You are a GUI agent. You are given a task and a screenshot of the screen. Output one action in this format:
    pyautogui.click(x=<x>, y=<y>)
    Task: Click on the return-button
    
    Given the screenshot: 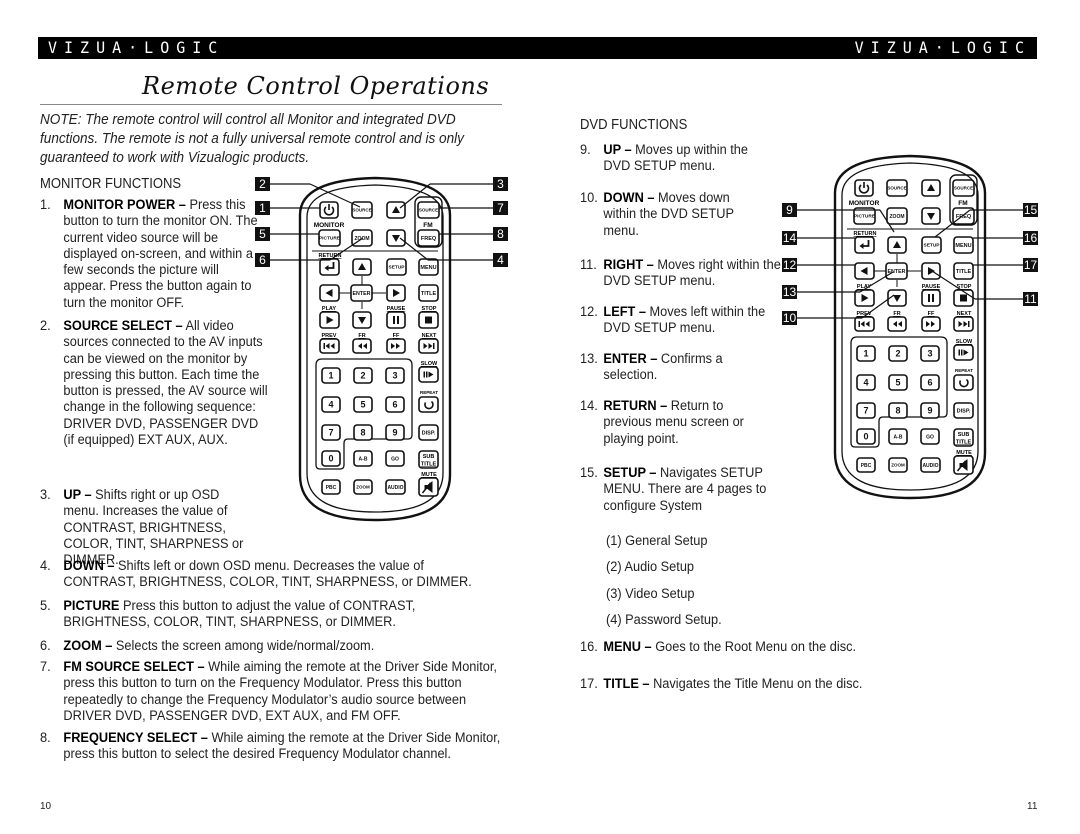 What is the action you would take?
    pyautogui.click(x=329, y=267)
    